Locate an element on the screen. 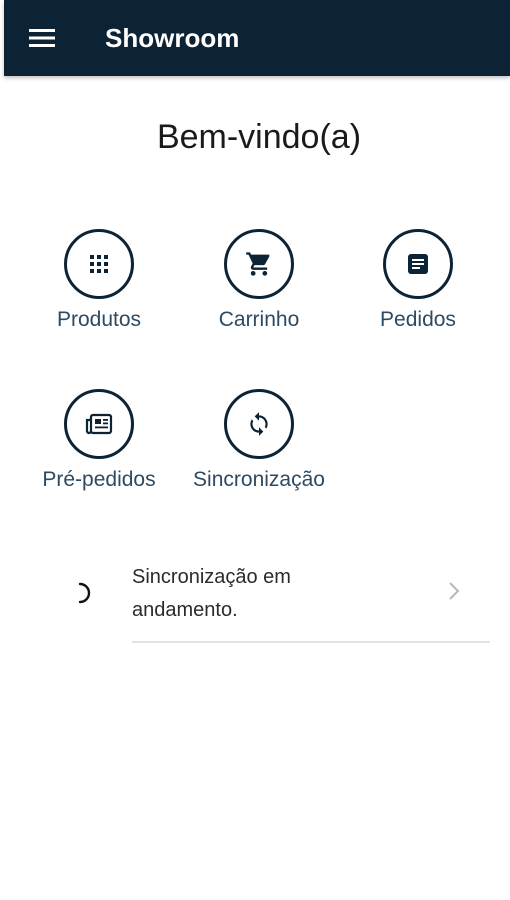  tile-carrinho-label: Carrinho is located at coordinates (259, 319).